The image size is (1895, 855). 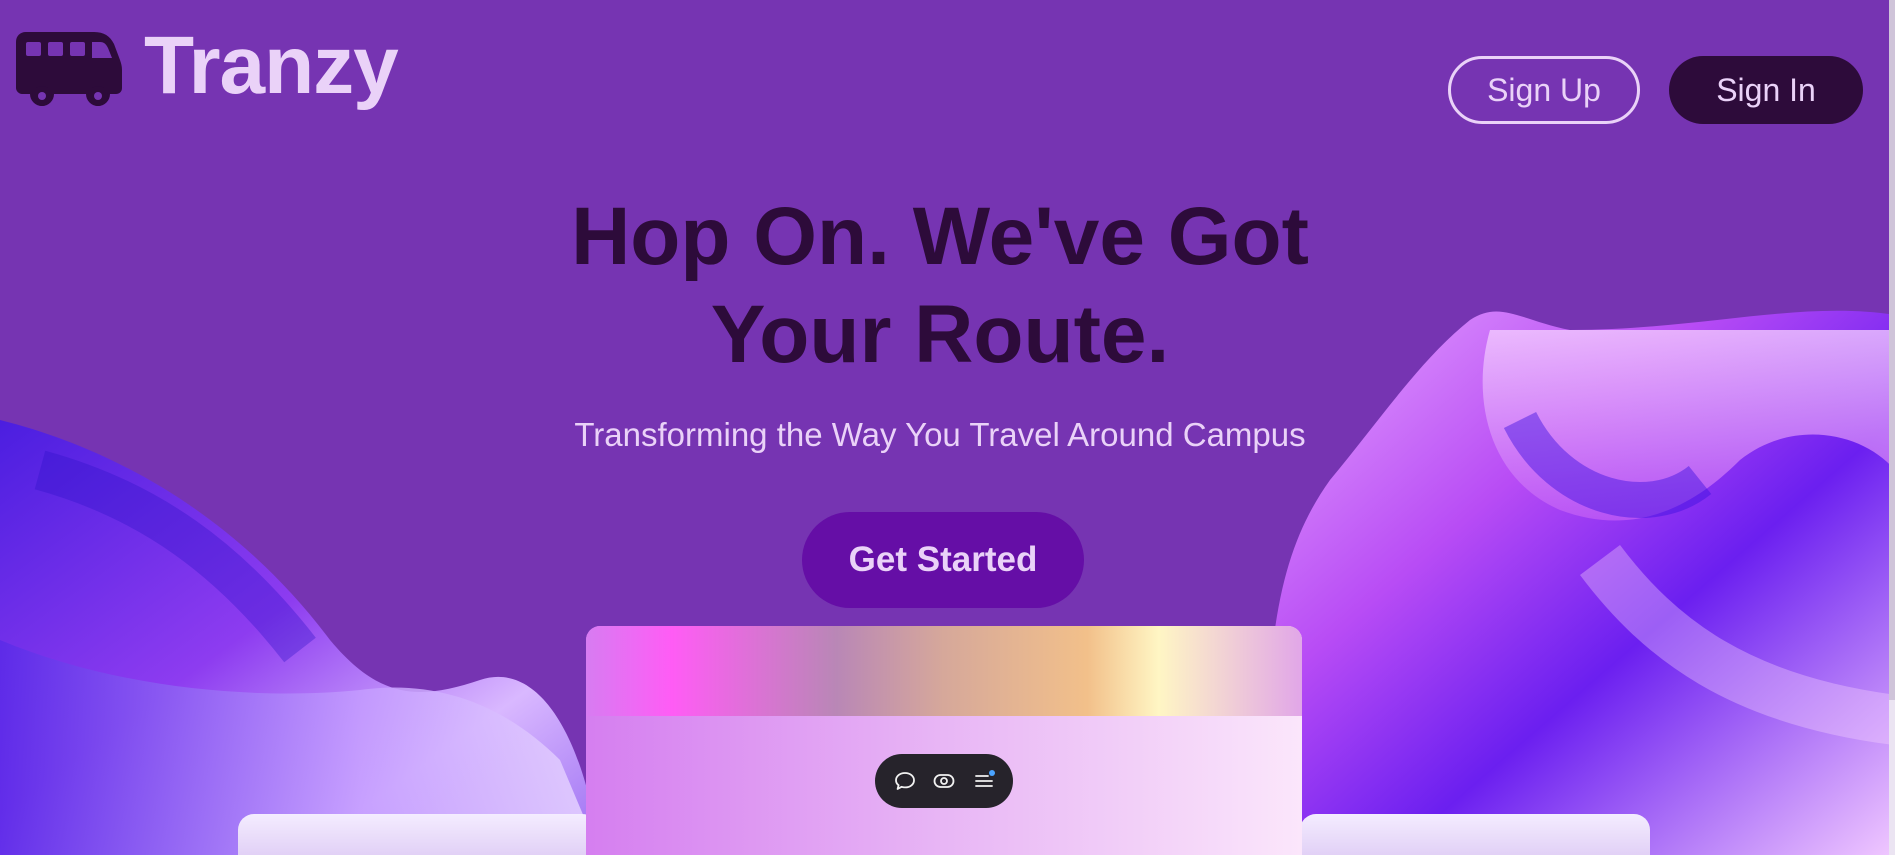 I want to click on scrollbar-thumb, so click(x=1892, y=350).